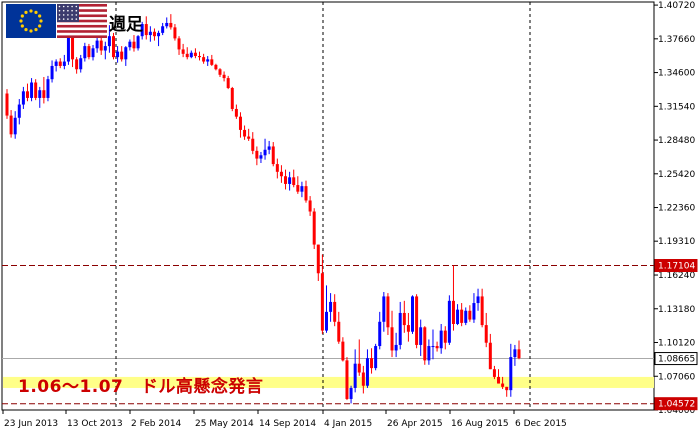 The height and width of the screenshot is (434, 699). I want to click on x-tick-label: 6 Dec 2015, so click(541, 424).